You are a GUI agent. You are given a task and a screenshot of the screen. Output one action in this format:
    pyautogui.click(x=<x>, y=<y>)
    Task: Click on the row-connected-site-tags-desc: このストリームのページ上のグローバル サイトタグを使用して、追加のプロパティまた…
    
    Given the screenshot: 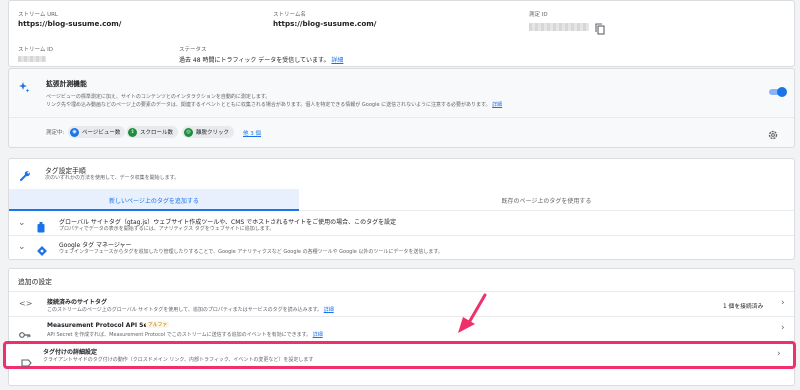 What is the action you would take?
    pyautogui.click(x=190, y=309)
    